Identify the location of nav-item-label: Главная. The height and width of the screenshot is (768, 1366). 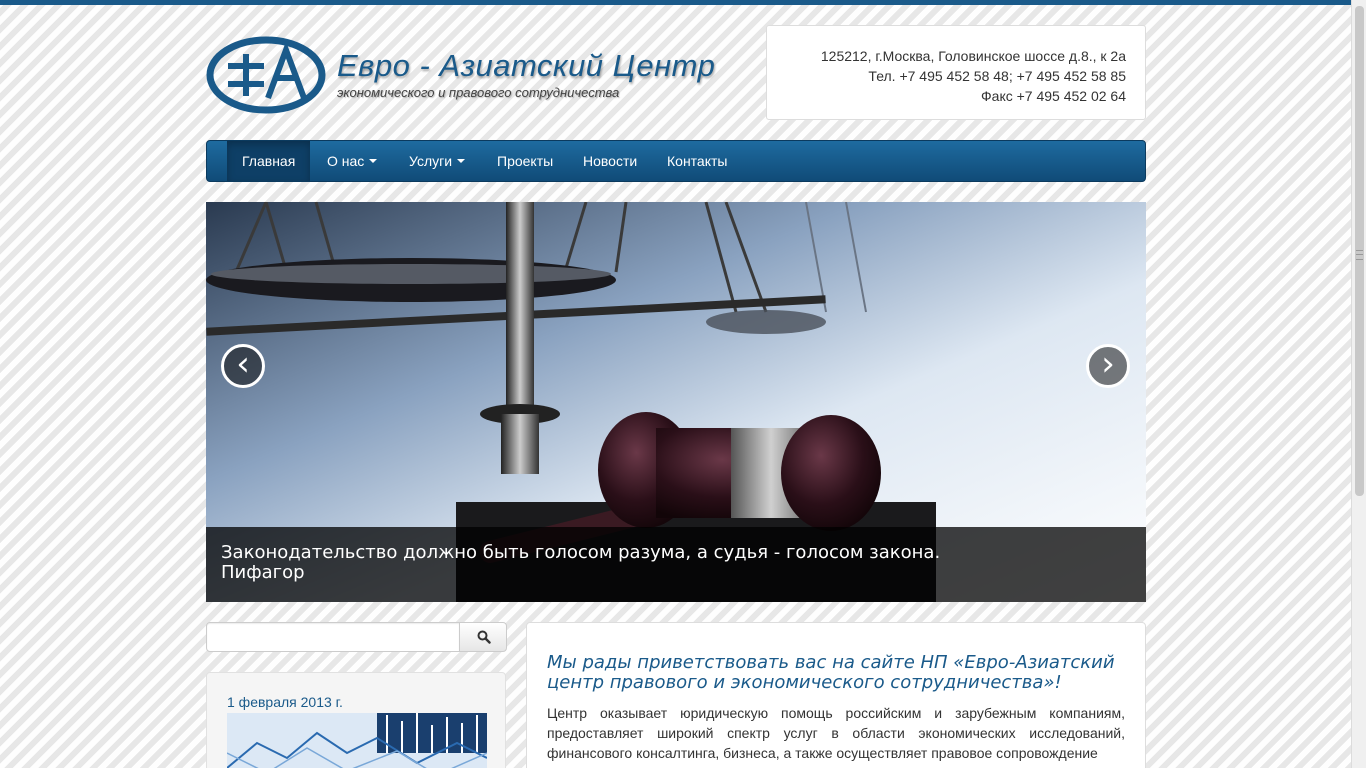
(269, 161).